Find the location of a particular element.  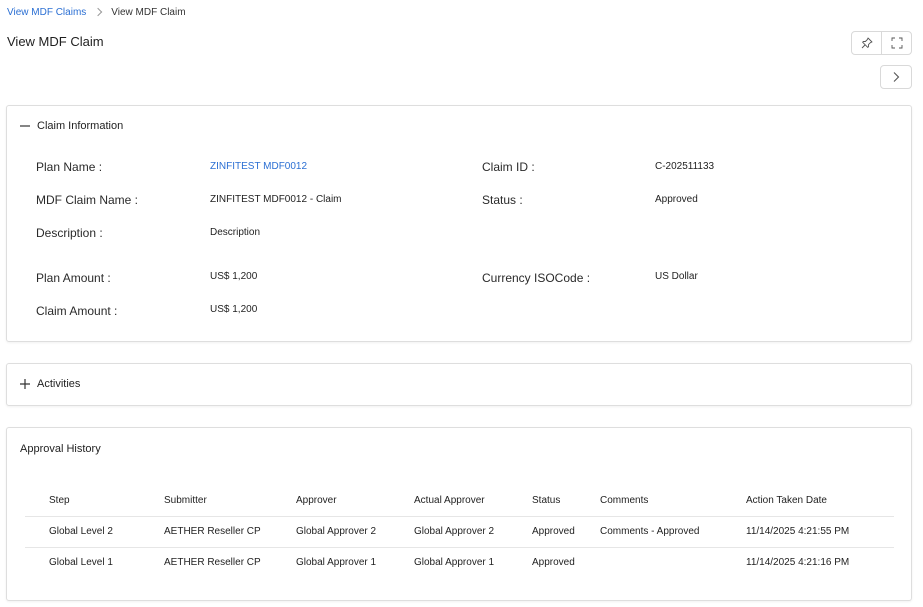

approval-history-title: Approval History is located at coordinates (60, 449).